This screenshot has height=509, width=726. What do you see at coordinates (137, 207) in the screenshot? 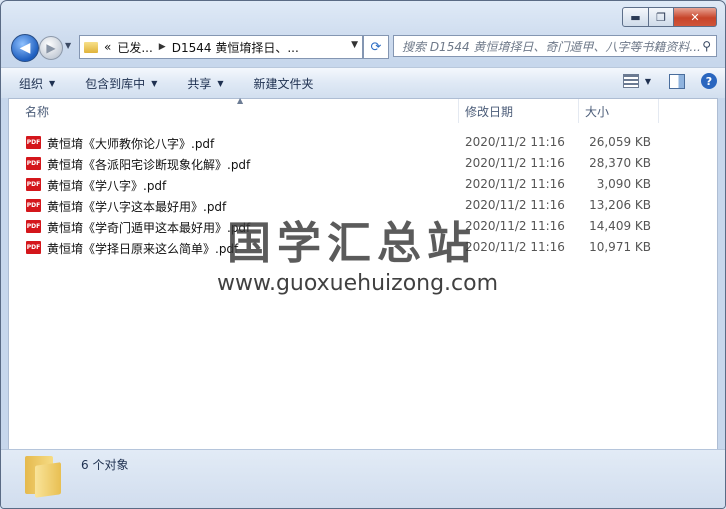
I see `file-name: 黄恒堉《学八字这本最好用》.pdf` at bounding box center [137, 207].